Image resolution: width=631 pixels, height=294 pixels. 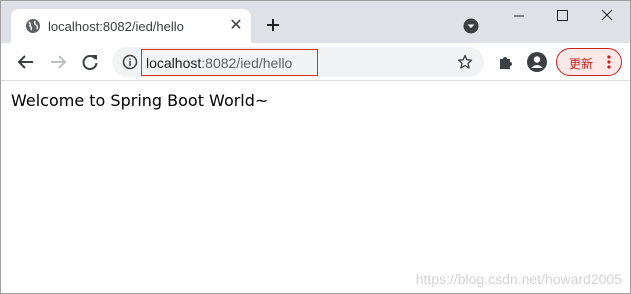 What do you see at coordinates (607, 16) in the screenshot?
I see `close-window-icon` at bounding box center [607, 16].